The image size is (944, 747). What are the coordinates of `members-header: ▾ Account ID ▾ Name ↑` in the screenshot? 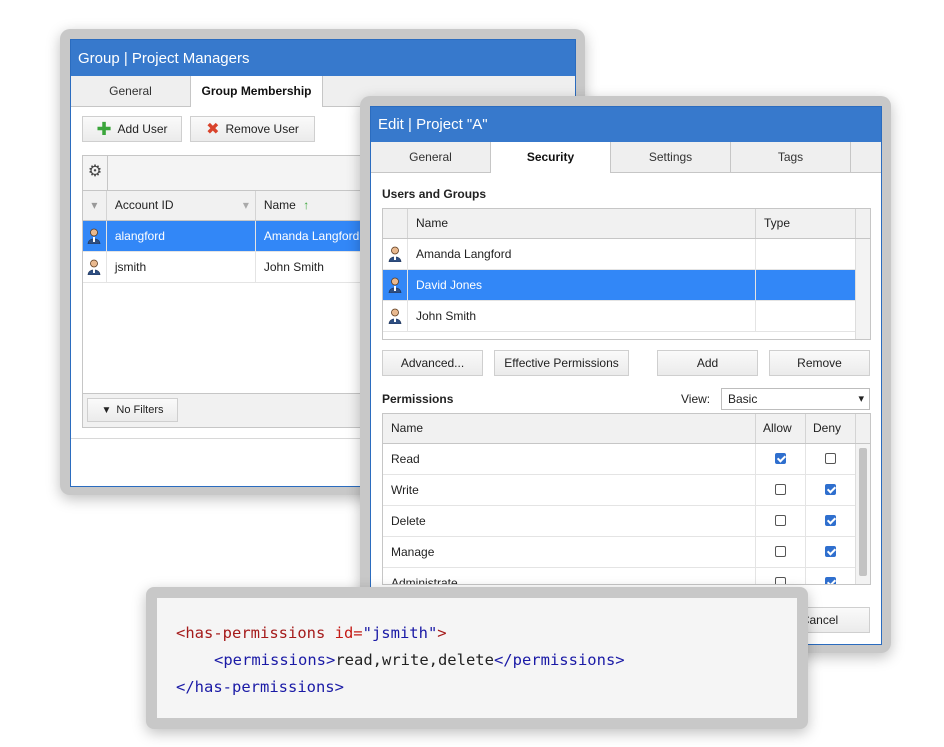 It's located at (232, 206).